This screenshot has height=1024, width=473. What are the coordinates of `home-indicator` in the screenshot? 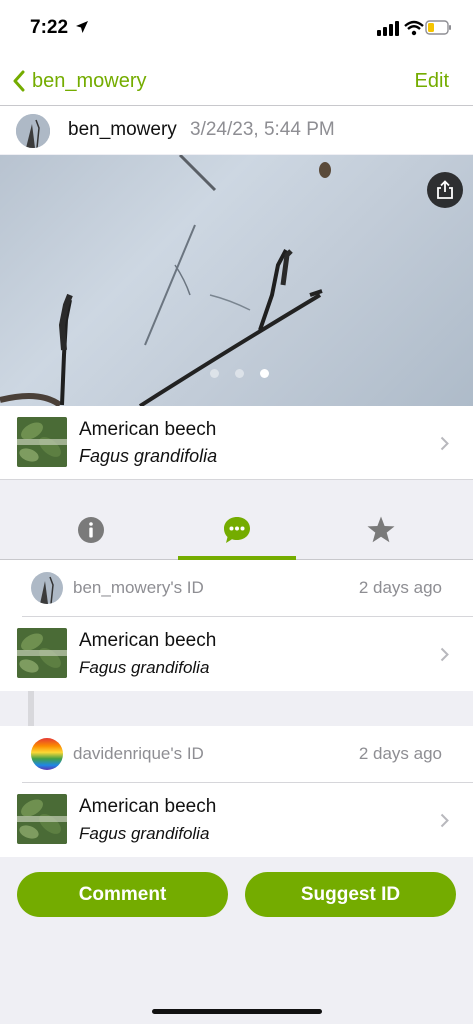 It's located at (237, 1011).